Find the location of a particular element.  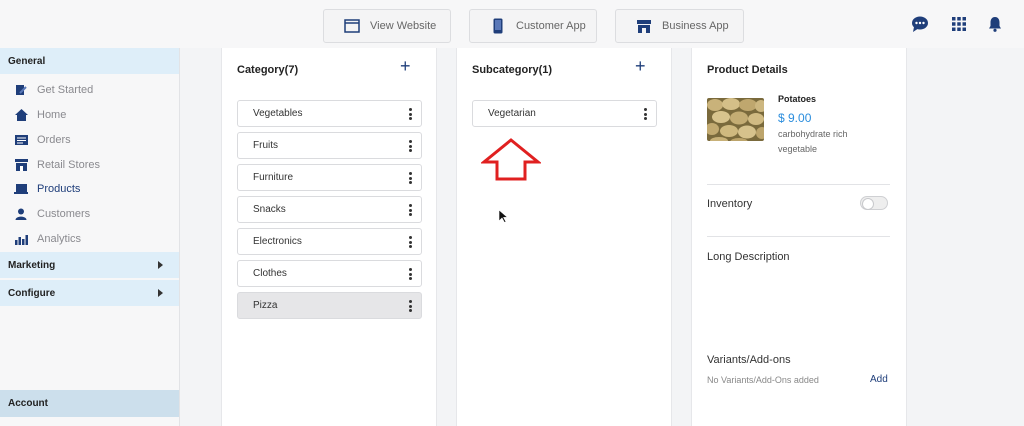

browser-window-icon is located at coordinates (352, 26).